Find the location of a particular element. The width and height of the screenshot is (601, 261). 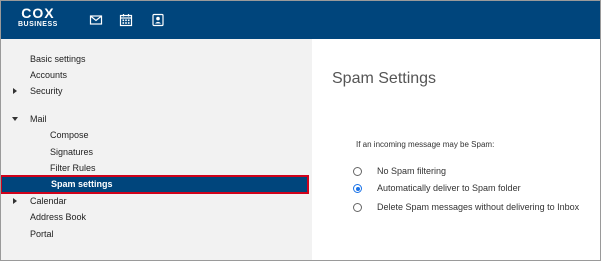

sidebar-item-label: Accounts is located at coordinates (49, 75).